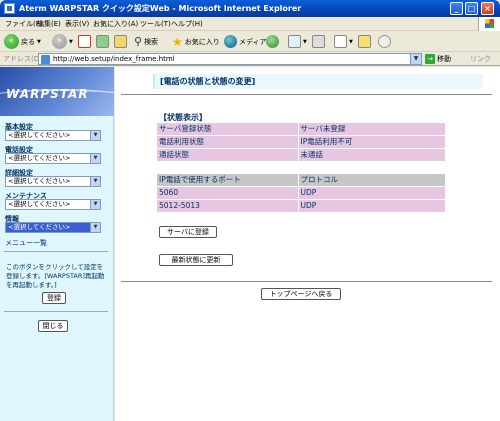 This screenshot has width=500, height=421. I want to click on go-button: → 移動, so click(438, 59).